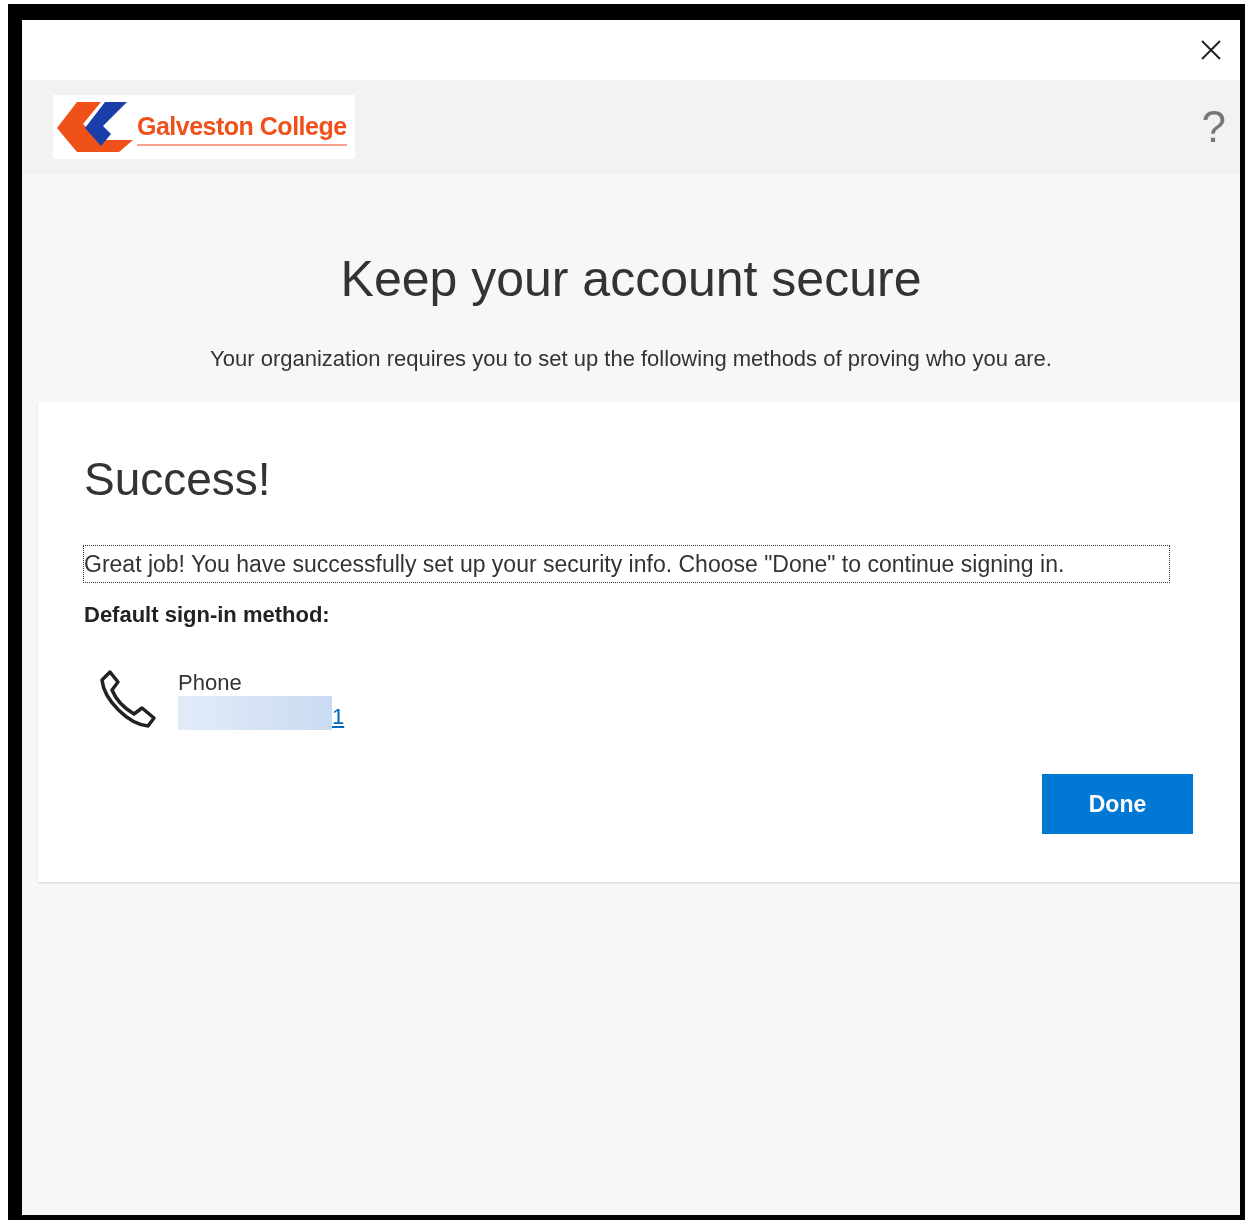 Image resolution: width=1249 pixels, height=1220 pixels. Describe the element at coordinates (204, 127) in the screenshot. I see `college-logo: Galveston College` at that location.